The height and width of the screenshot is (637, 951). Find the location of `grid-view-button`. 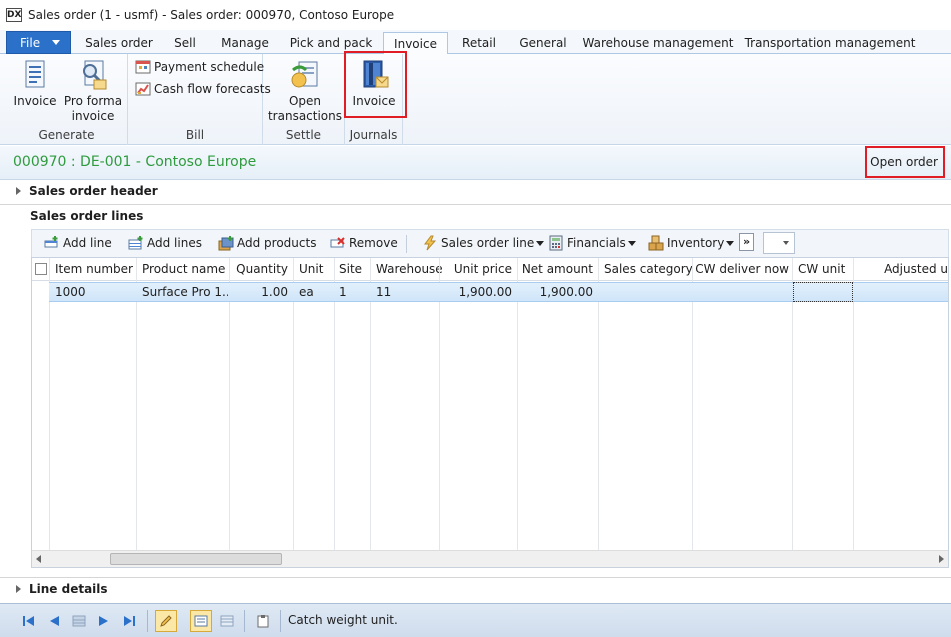

grid-view-button is located at coordinates (227, 621).